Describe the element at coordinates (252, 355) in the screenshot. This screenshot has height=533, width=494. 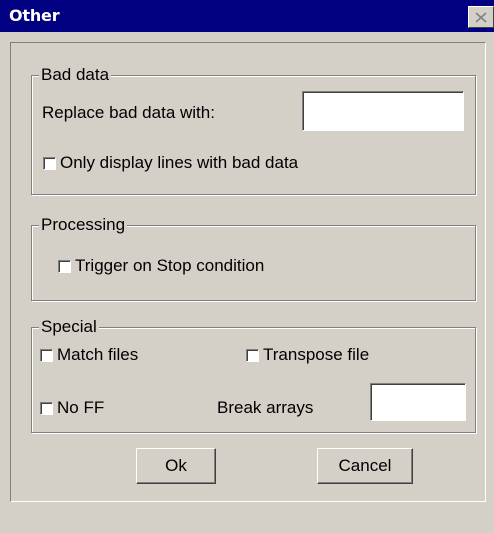
I see `transpose-file-checkbox` at that location.